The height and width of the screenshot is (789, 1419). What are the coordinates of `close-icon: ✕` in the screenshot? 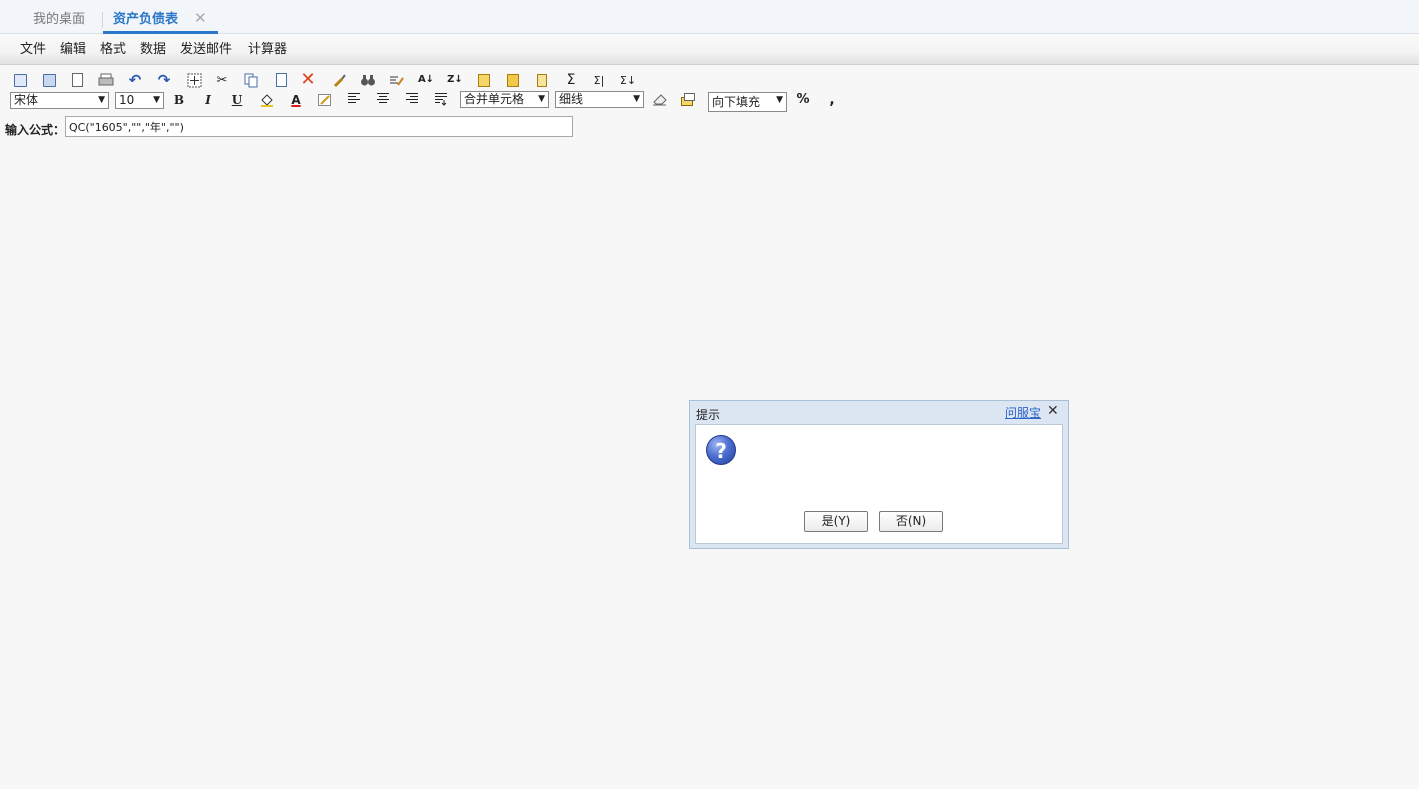 It's located at (1053, 411).